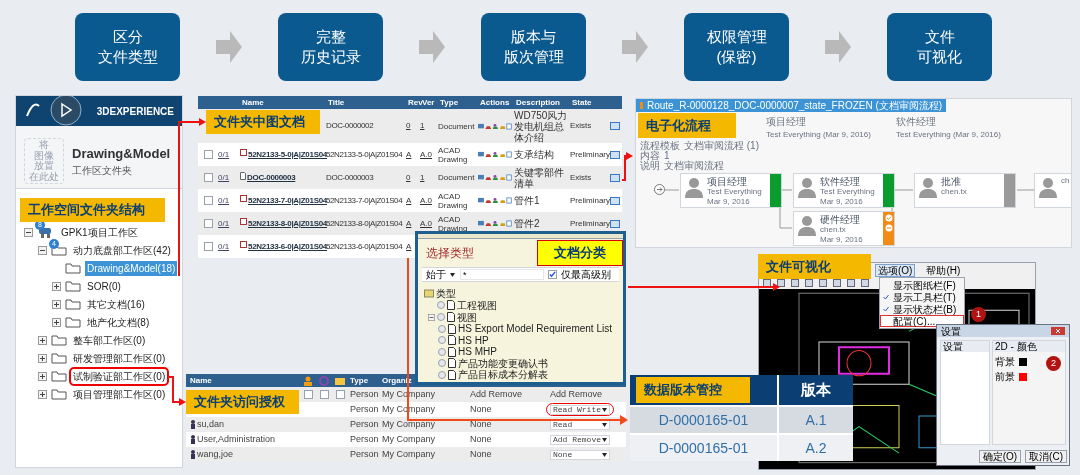 The image size is (1080, 475). Describe the element at coordinates (109, 340) in the screenshot. I see `tree-item: 整车部工作区(0)` at that location.